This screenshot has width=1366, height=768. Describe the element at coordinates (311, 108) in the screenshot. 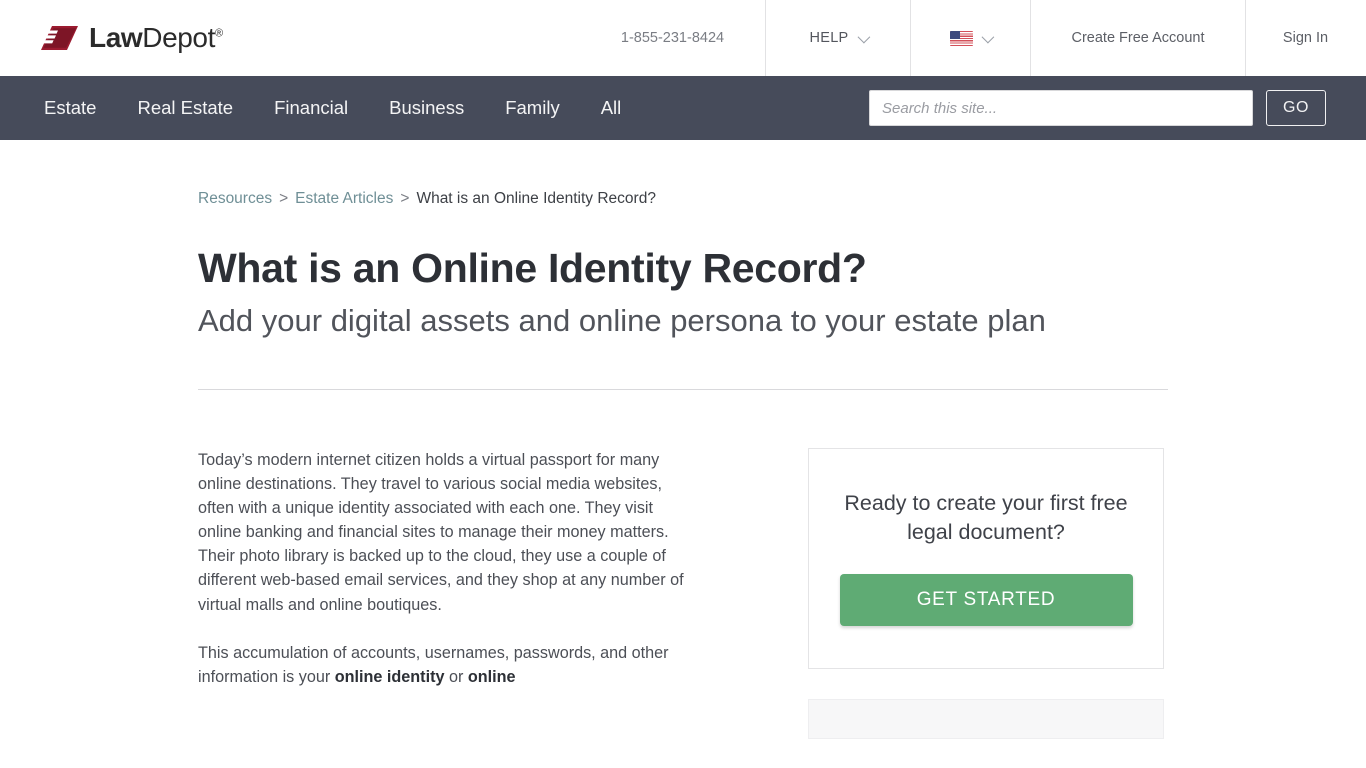

I see `nav-item-financial: Financial` at that location.